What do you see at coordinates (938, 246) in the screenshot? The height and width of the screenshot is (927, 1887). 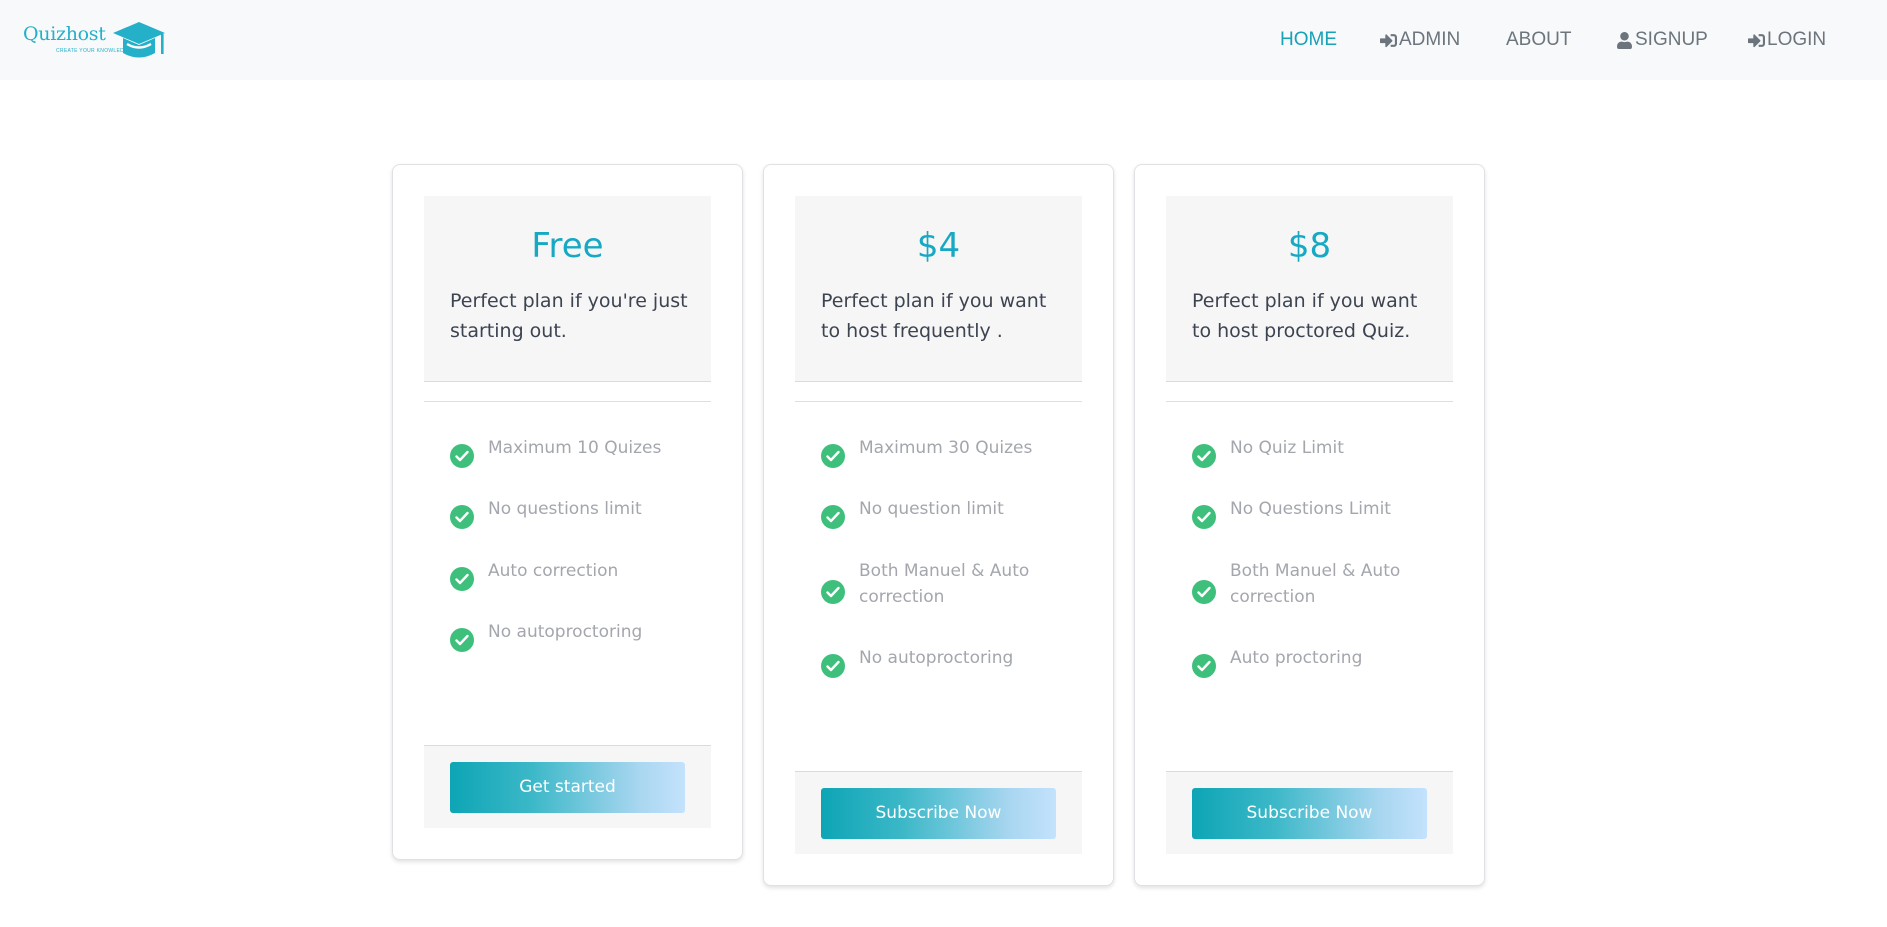 I see `plan-price: $4` at bounding box center [938, 246].